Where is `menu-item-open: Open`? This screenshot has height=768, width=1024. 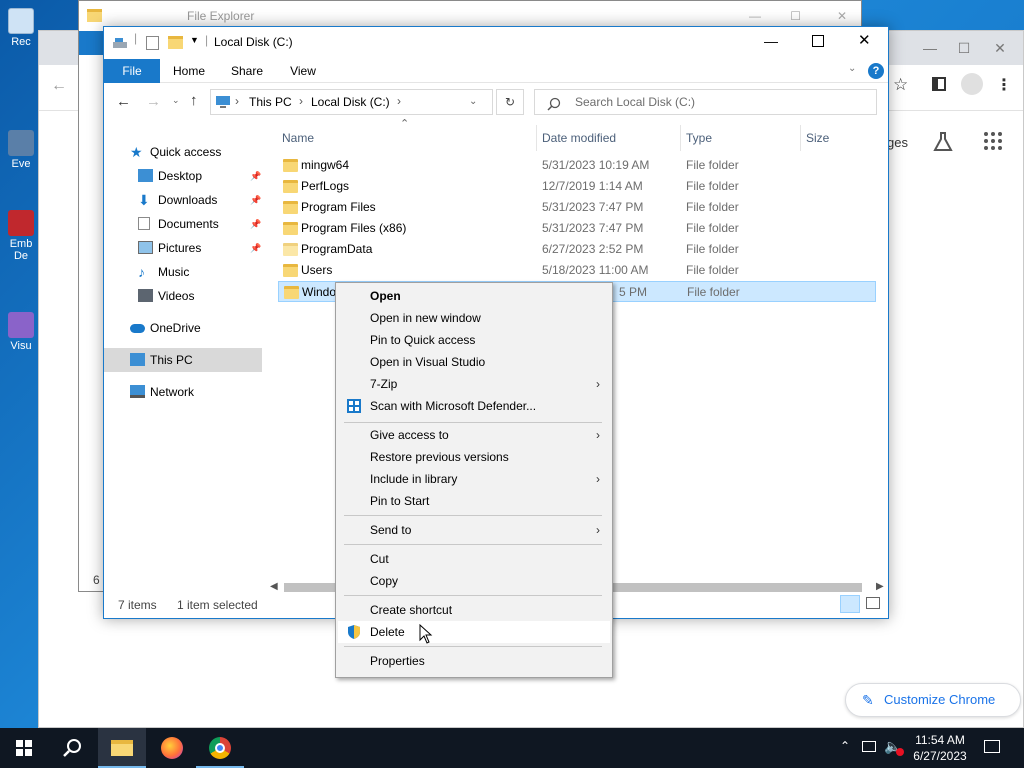
menu-item-open: Open is located at coordinates (474, 296).